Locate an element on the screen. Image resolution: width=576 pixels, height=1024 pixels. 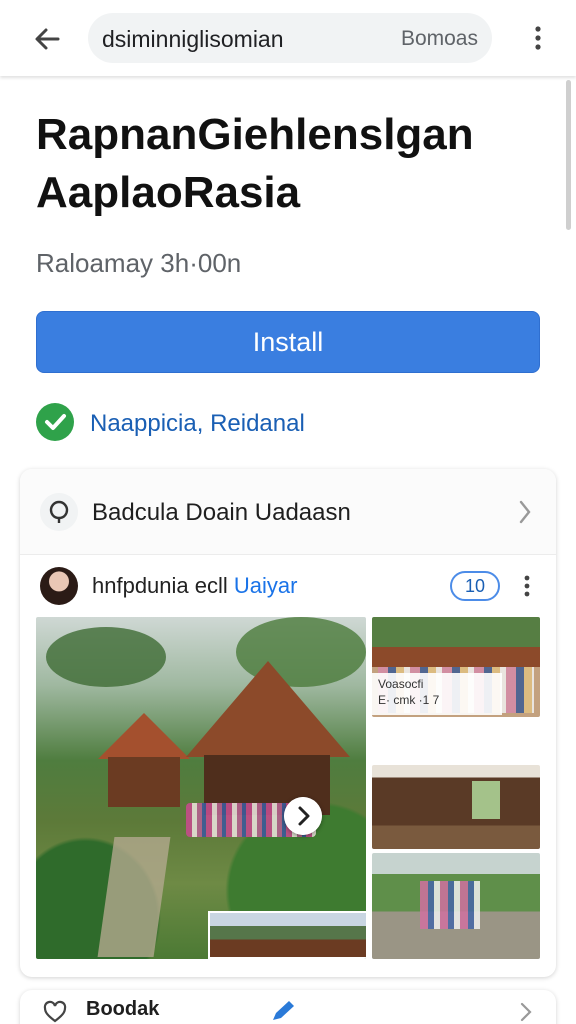
browser-toolbar: dsiminniglisomian Bomoas is located at coordinates (288, 38).